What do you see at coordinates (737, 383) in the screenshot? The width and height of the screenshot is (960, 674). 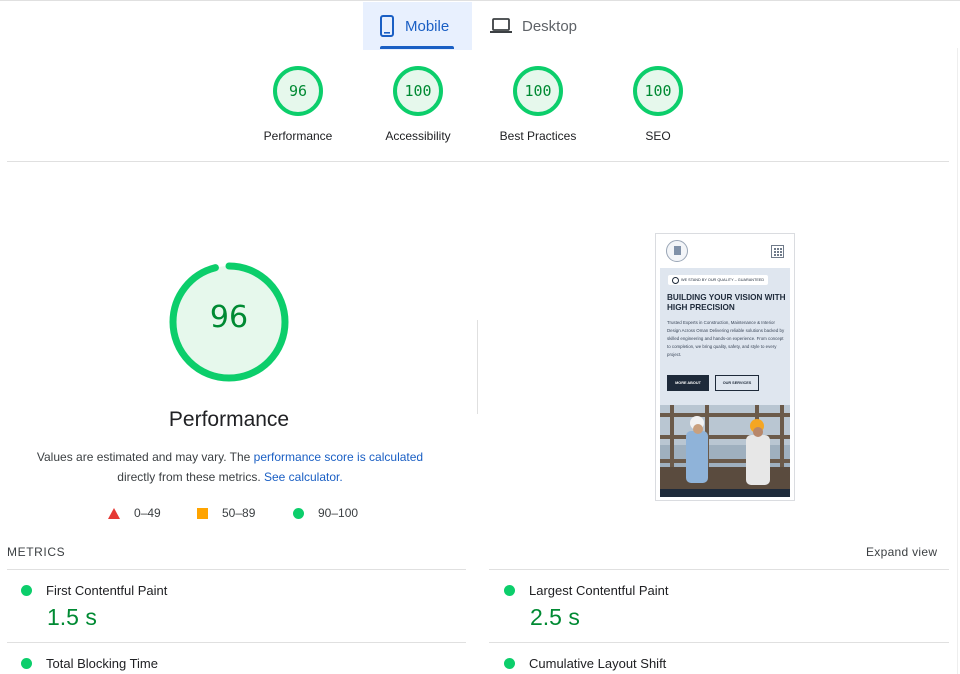 I see `thumb-our-services-button: OUR SERVICES` at bounding box center [737, 383].